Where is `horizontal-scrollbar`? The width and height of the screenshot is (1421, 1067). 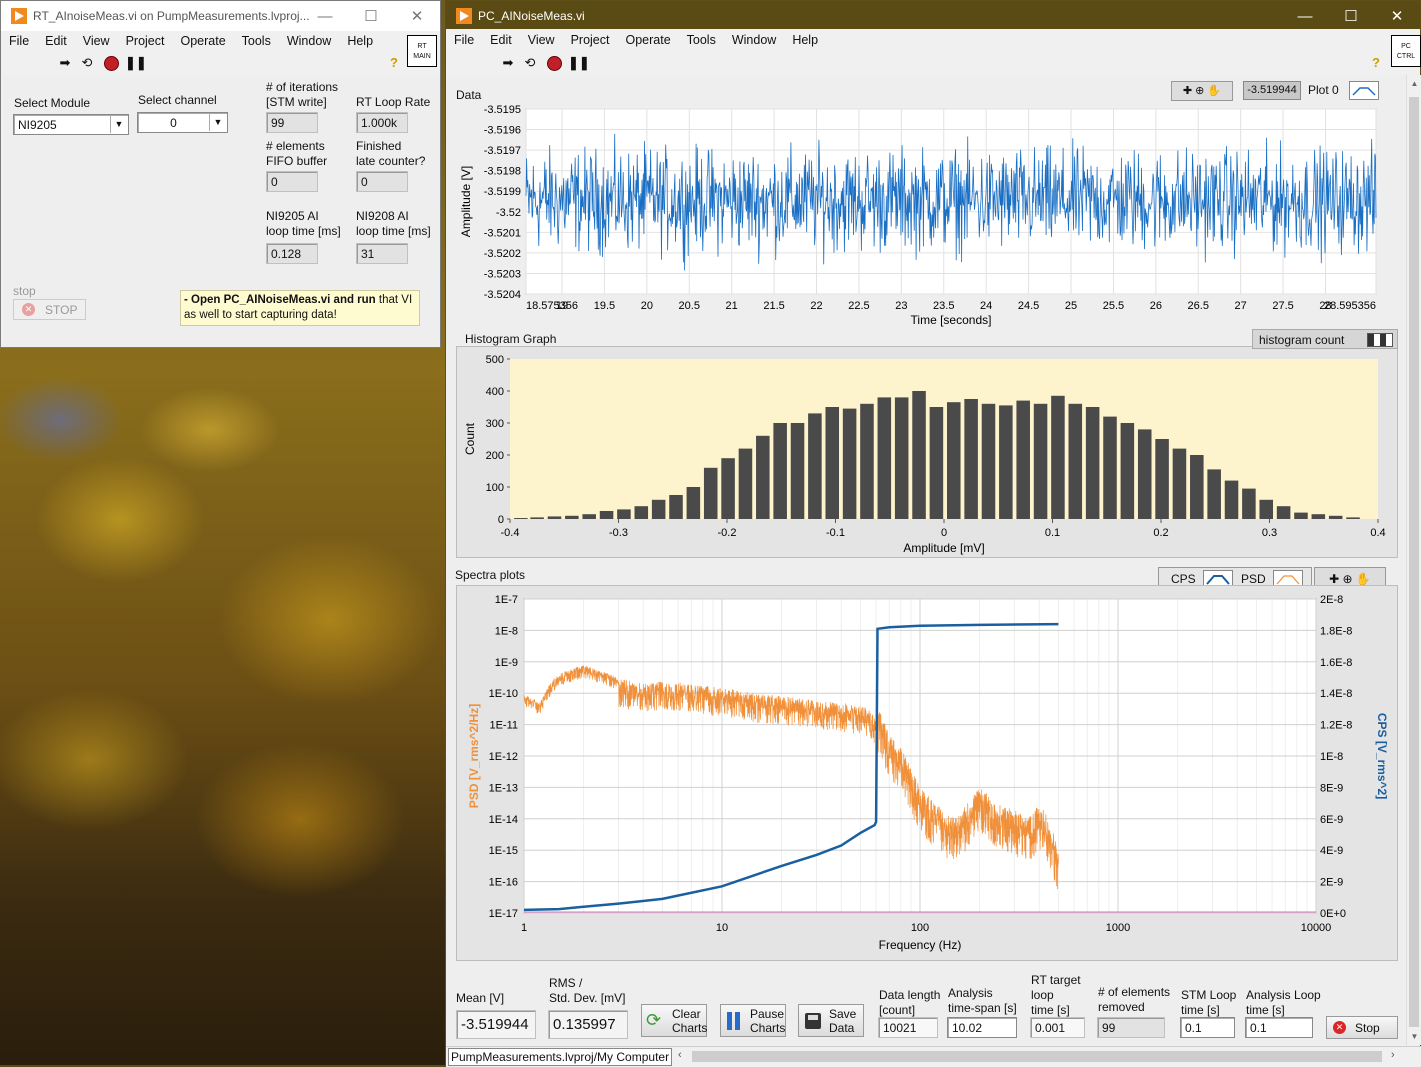
horizontal-scrollbar is located at coordinates (1037, 1056).